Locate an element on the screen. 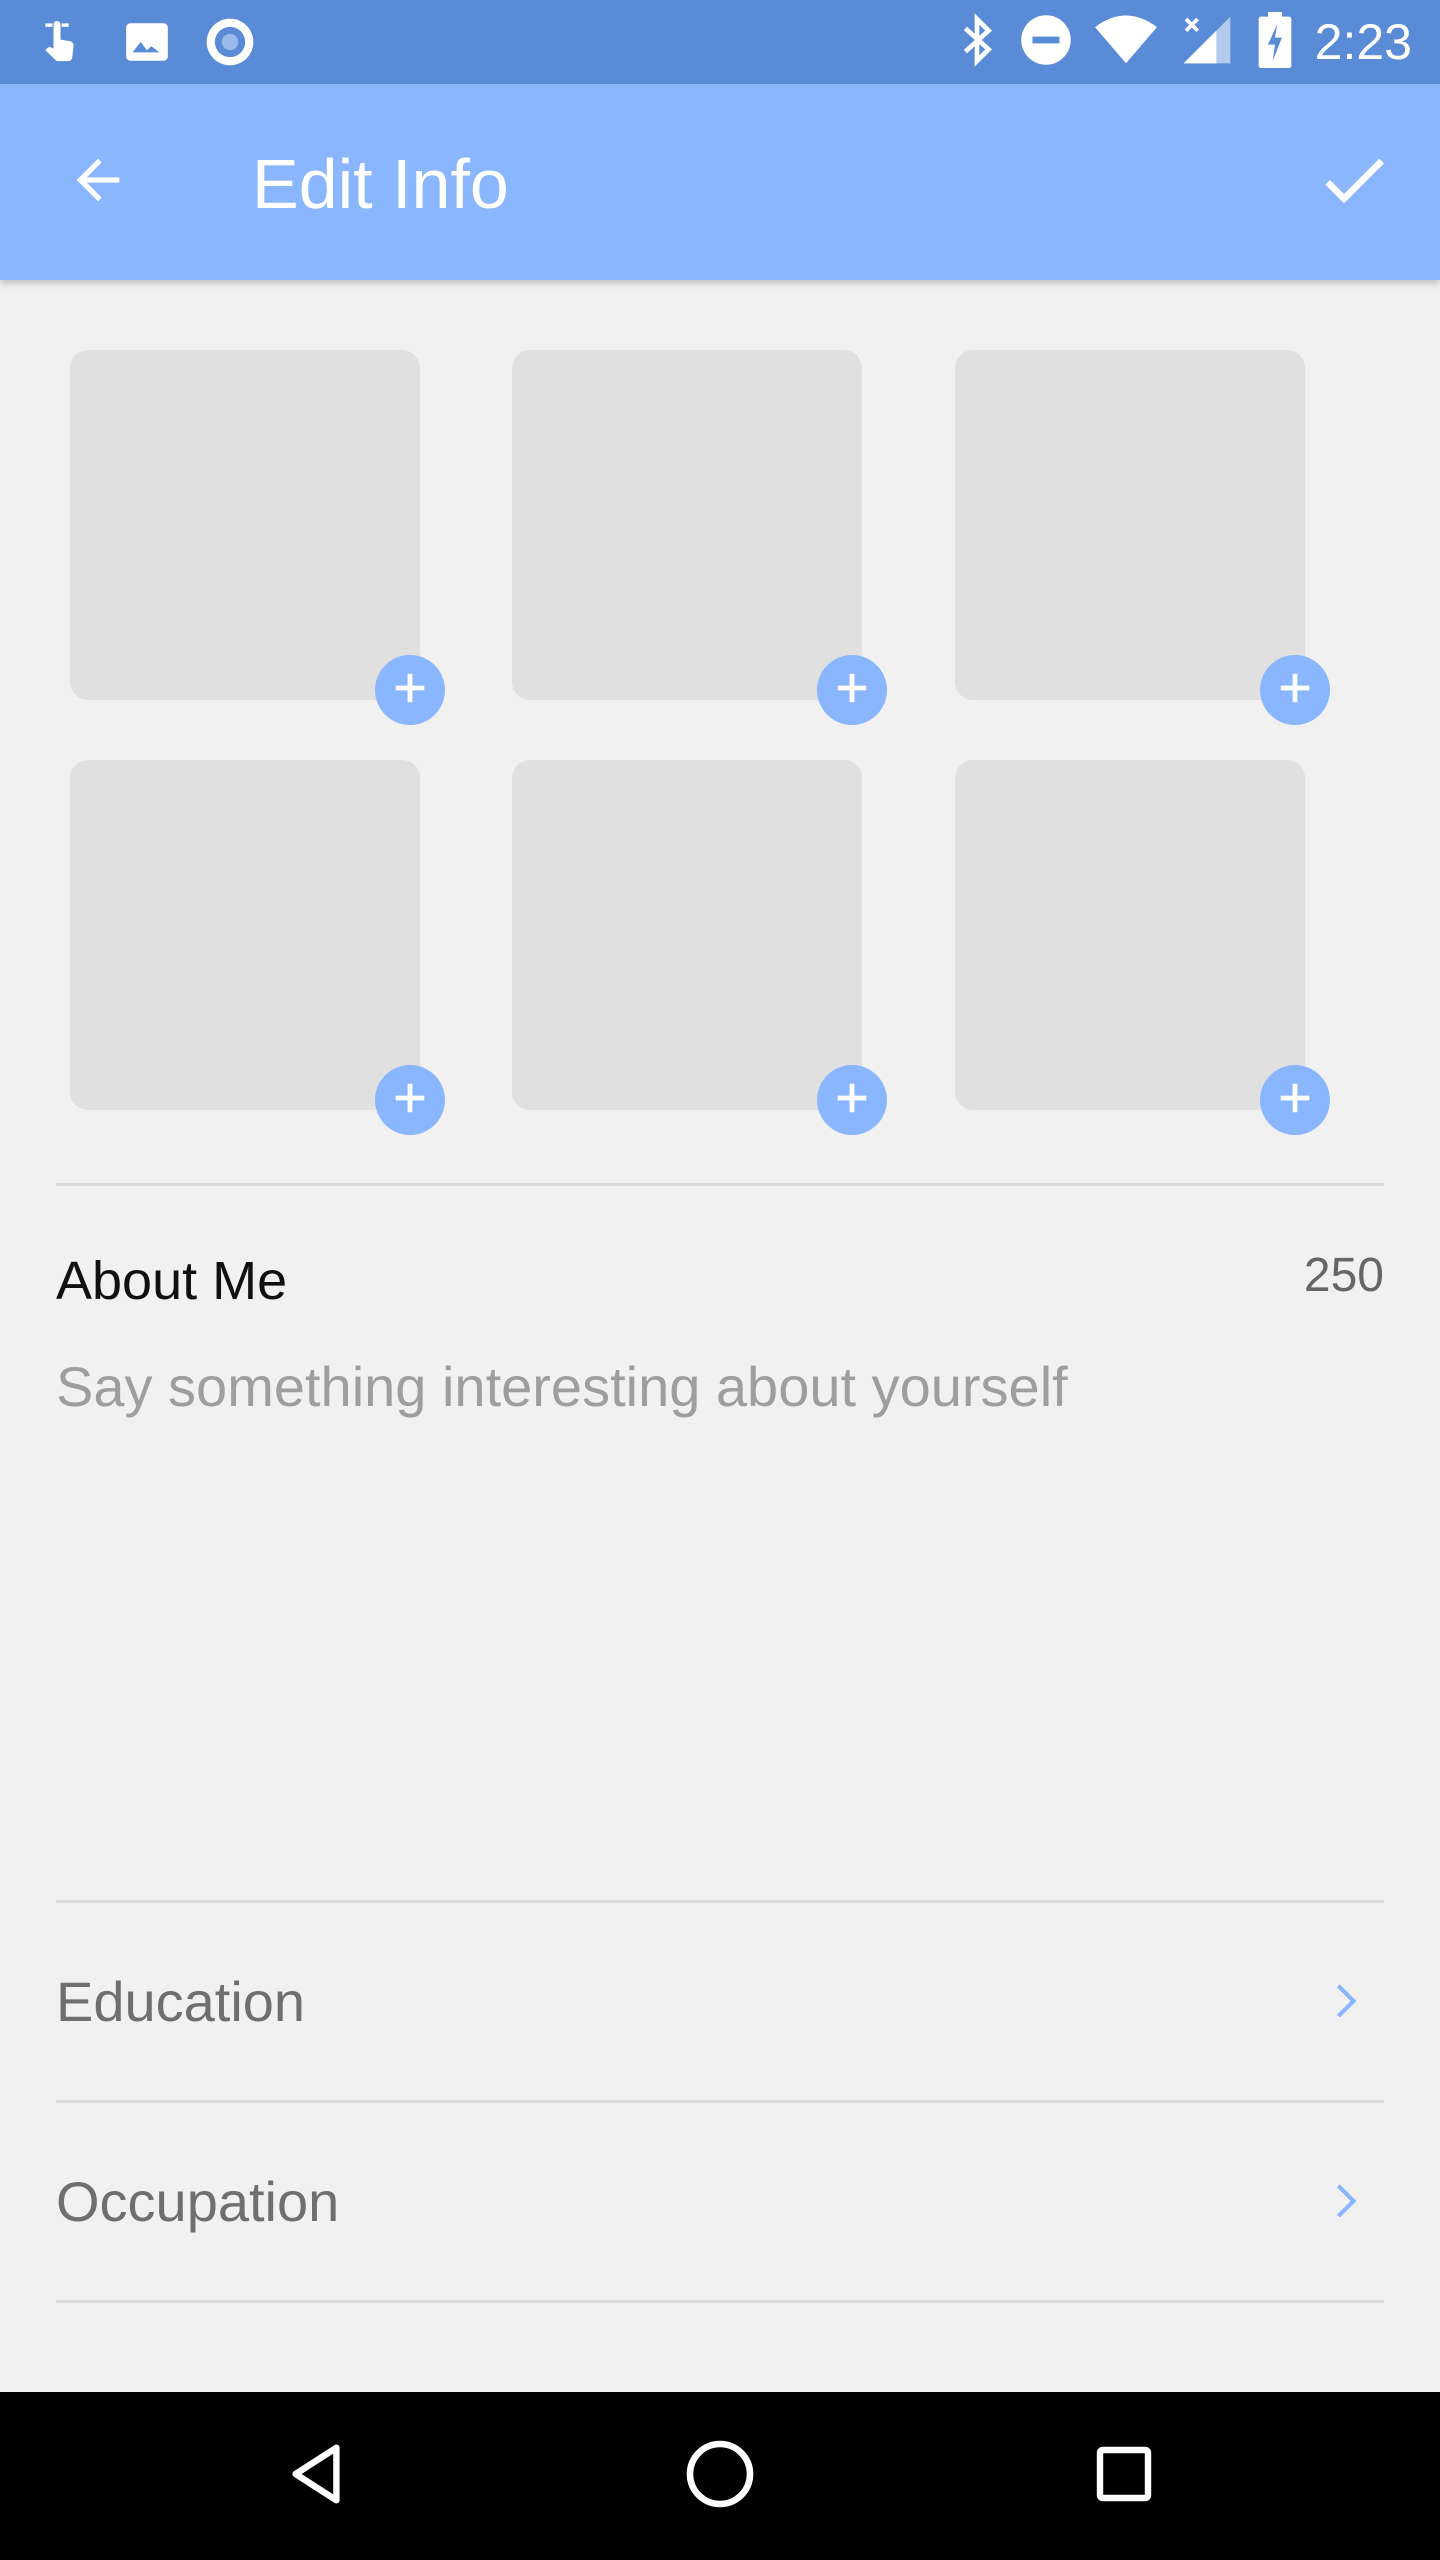 The width and height of the screenshot is (1440, 2560). status-bar-right: 2:23 is located at coordinates (1184, 42).